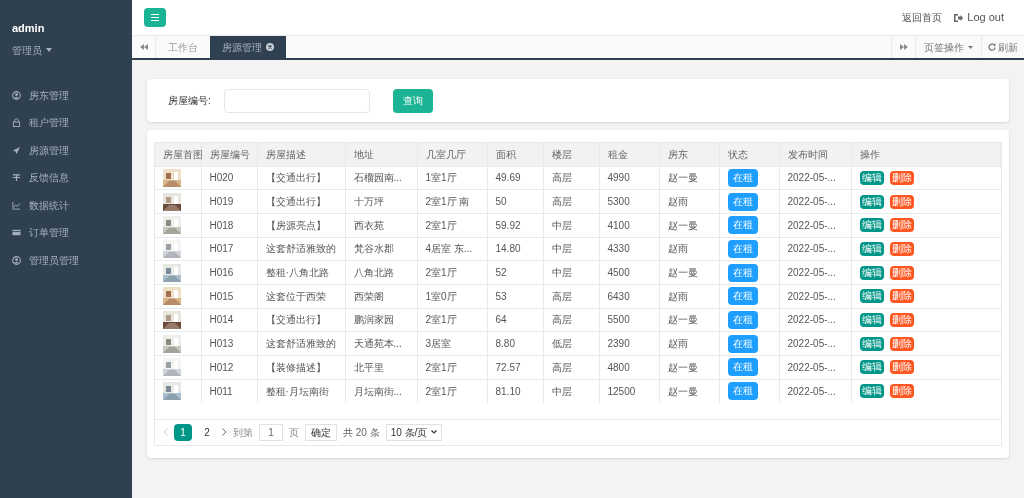 The image size is (1024, 498). I want to click on table-cell: 6430, so click(618, 296).